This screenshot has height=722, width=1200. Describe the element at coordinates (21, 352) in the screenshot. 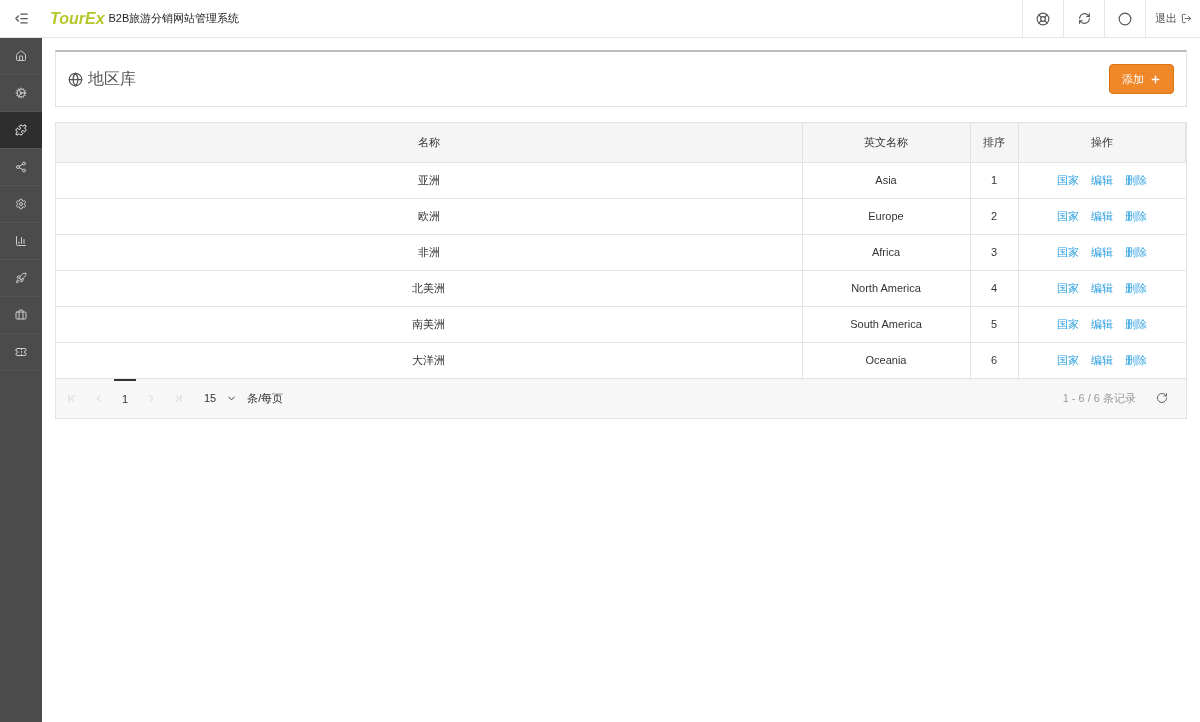

I see `ticket-icon` at that location.